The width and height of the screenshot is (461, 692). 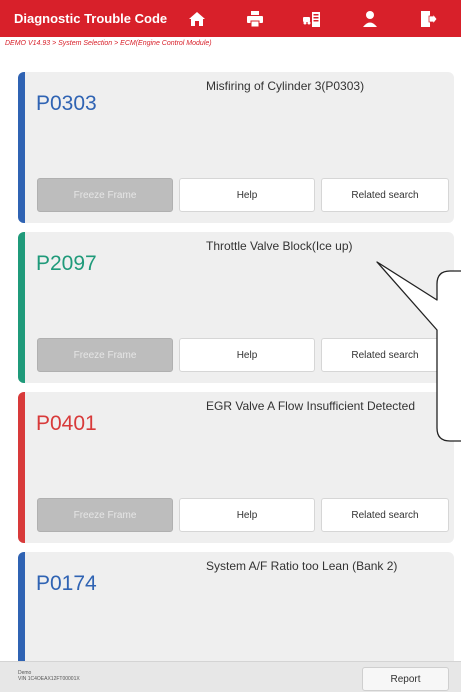 I want to click on home-icon, so click(x=197, y=19).